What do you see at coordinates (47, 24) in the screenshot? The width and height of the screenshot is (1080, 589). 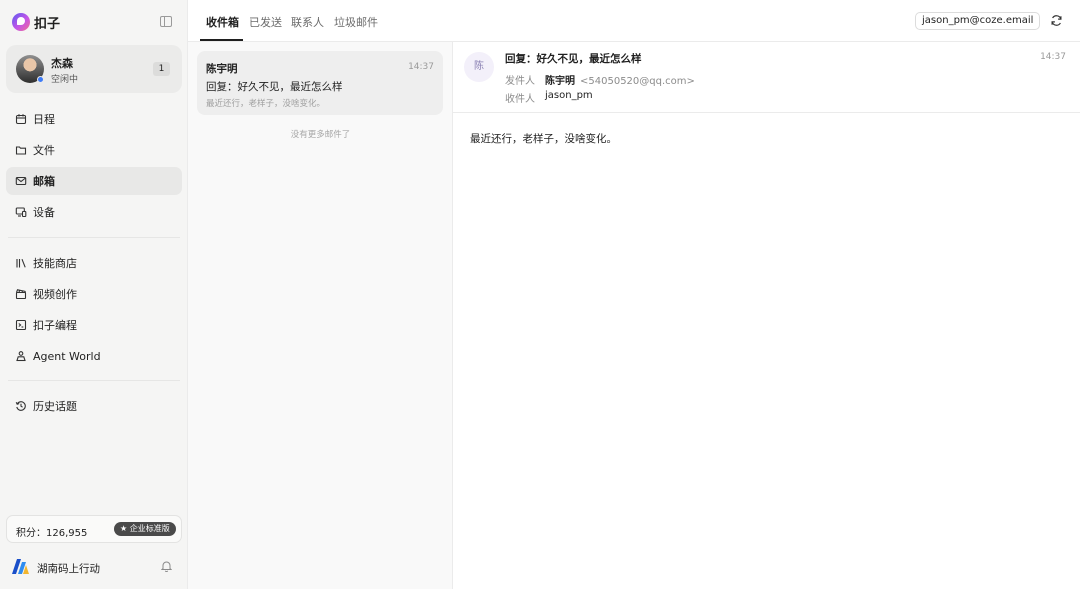 I see `app-name: 扣子` at bounding box center [47, 24].